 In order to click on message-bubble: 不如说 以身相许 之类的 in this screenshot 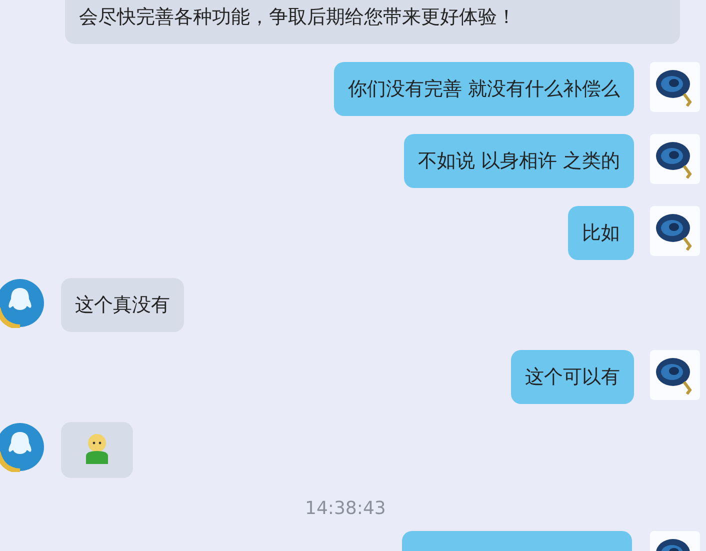, I will do `click(519, 161)`.